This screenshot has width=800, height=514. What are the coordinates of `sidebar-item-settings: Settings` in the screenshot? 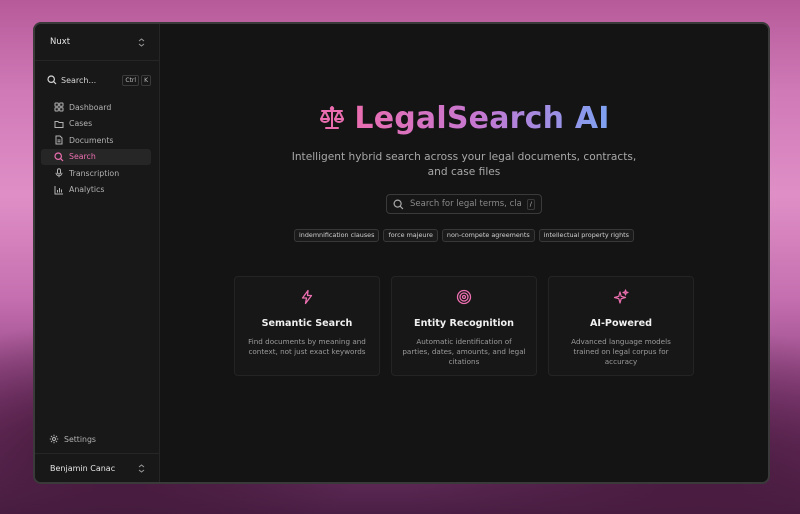 It's located at (97, 439).